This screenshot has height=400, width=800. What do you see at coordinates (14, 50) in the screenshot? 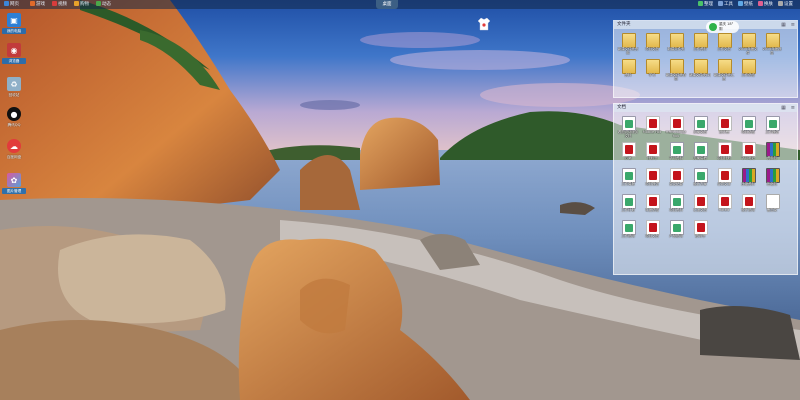
I see `browser-icon: ◉` at bounding box center [14, 50].